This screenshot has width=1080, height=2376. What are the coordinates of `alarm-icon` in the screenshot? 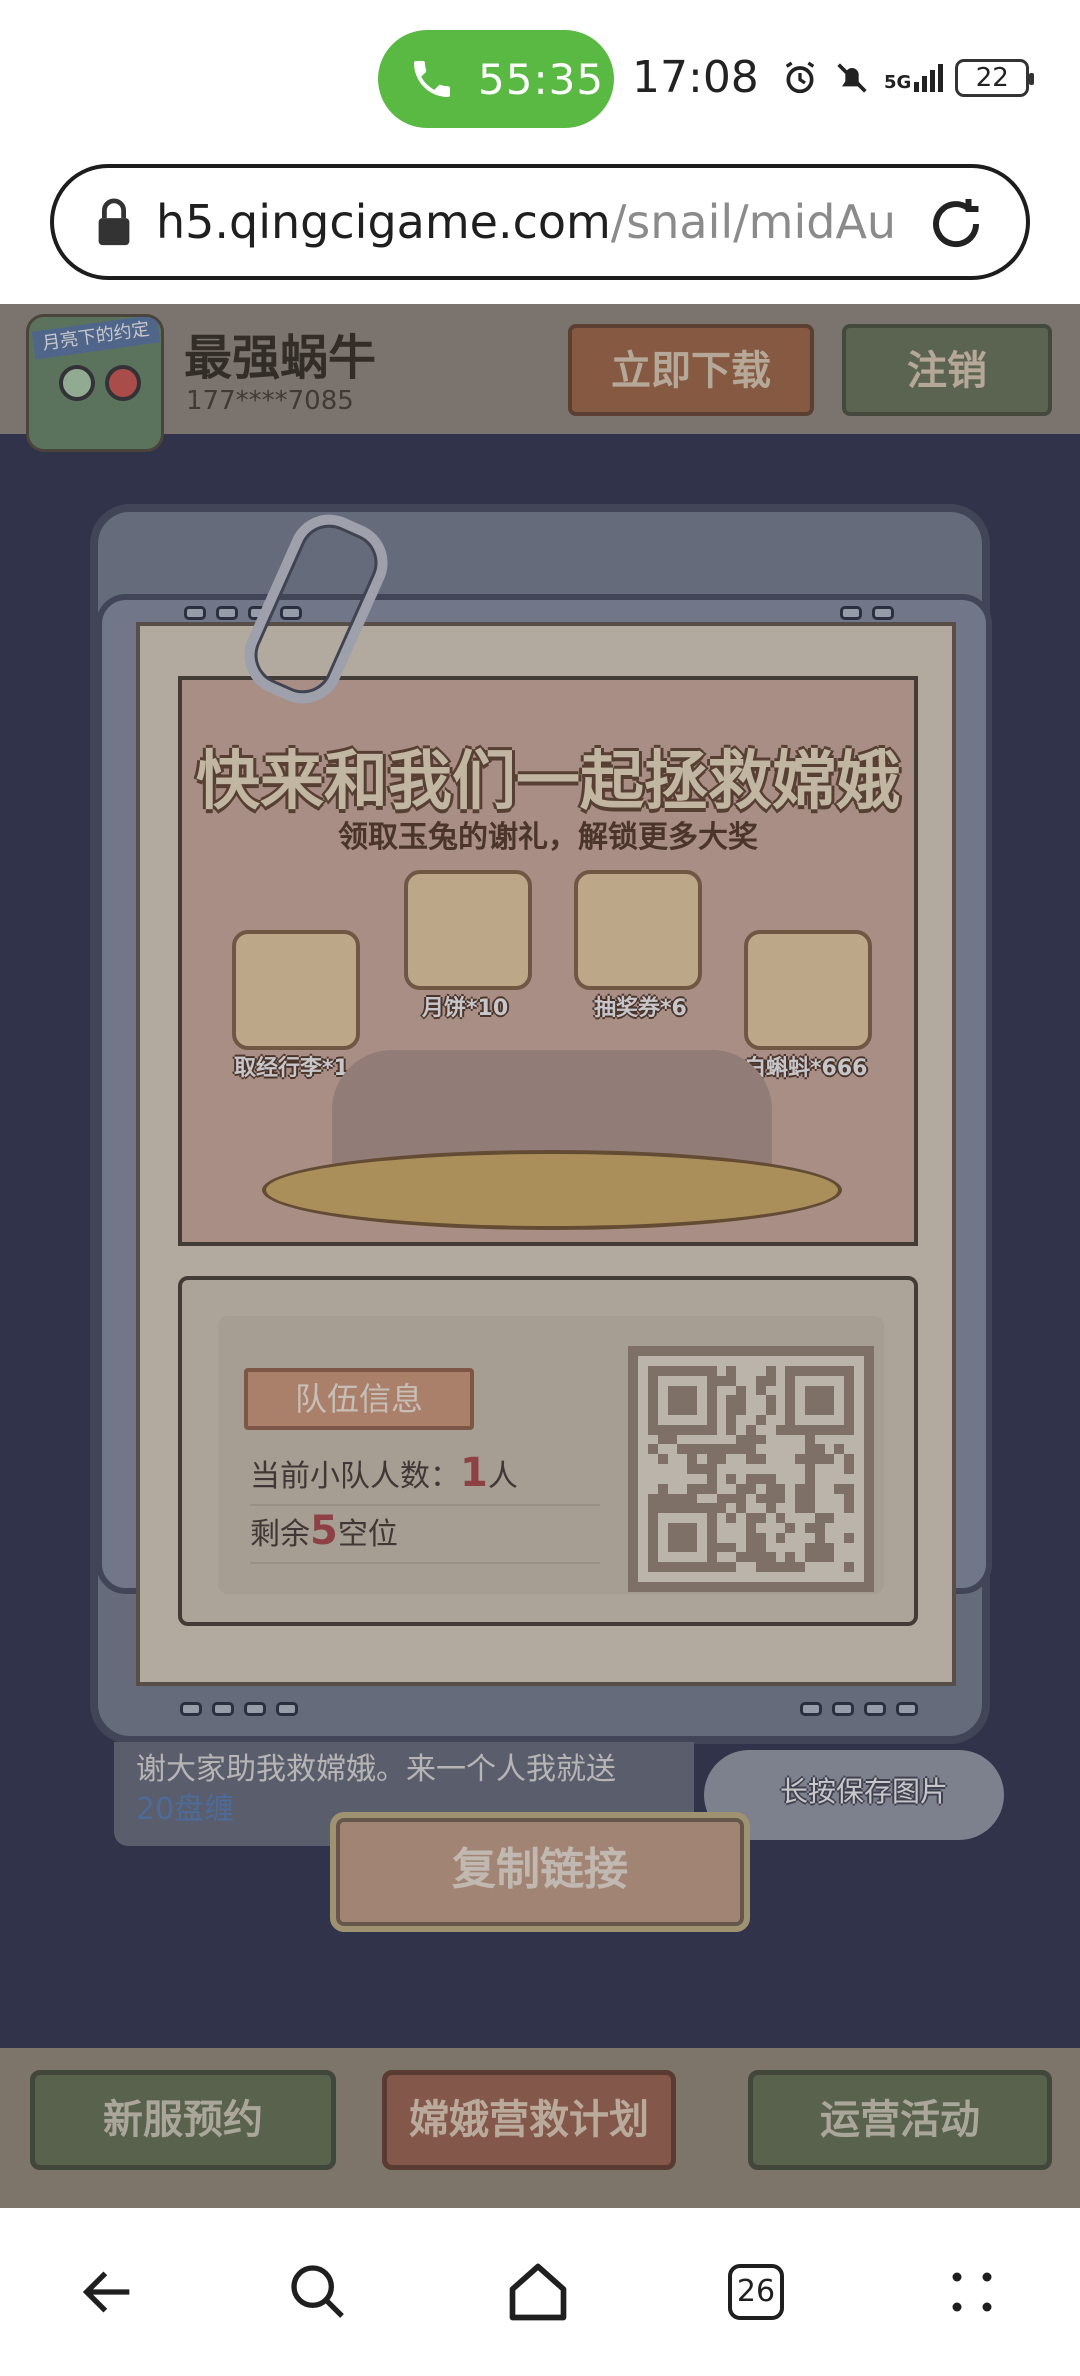 It's located at (800, 77).